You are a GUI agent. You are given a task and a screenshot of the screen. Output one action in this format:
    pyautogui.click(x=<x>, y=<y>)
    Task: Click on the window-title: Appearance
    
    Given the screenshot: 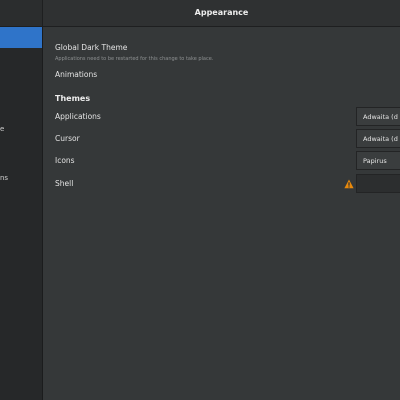 What is the action you would take?
    pyautogui.click(x=221, y=12)
    